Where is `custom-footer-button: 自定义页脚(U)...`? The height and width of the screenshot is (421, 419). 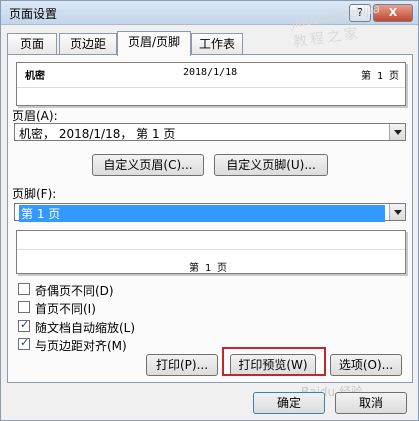 custom-footer-button: 自定义页脚(U)... is located at coordinates (271, 165).